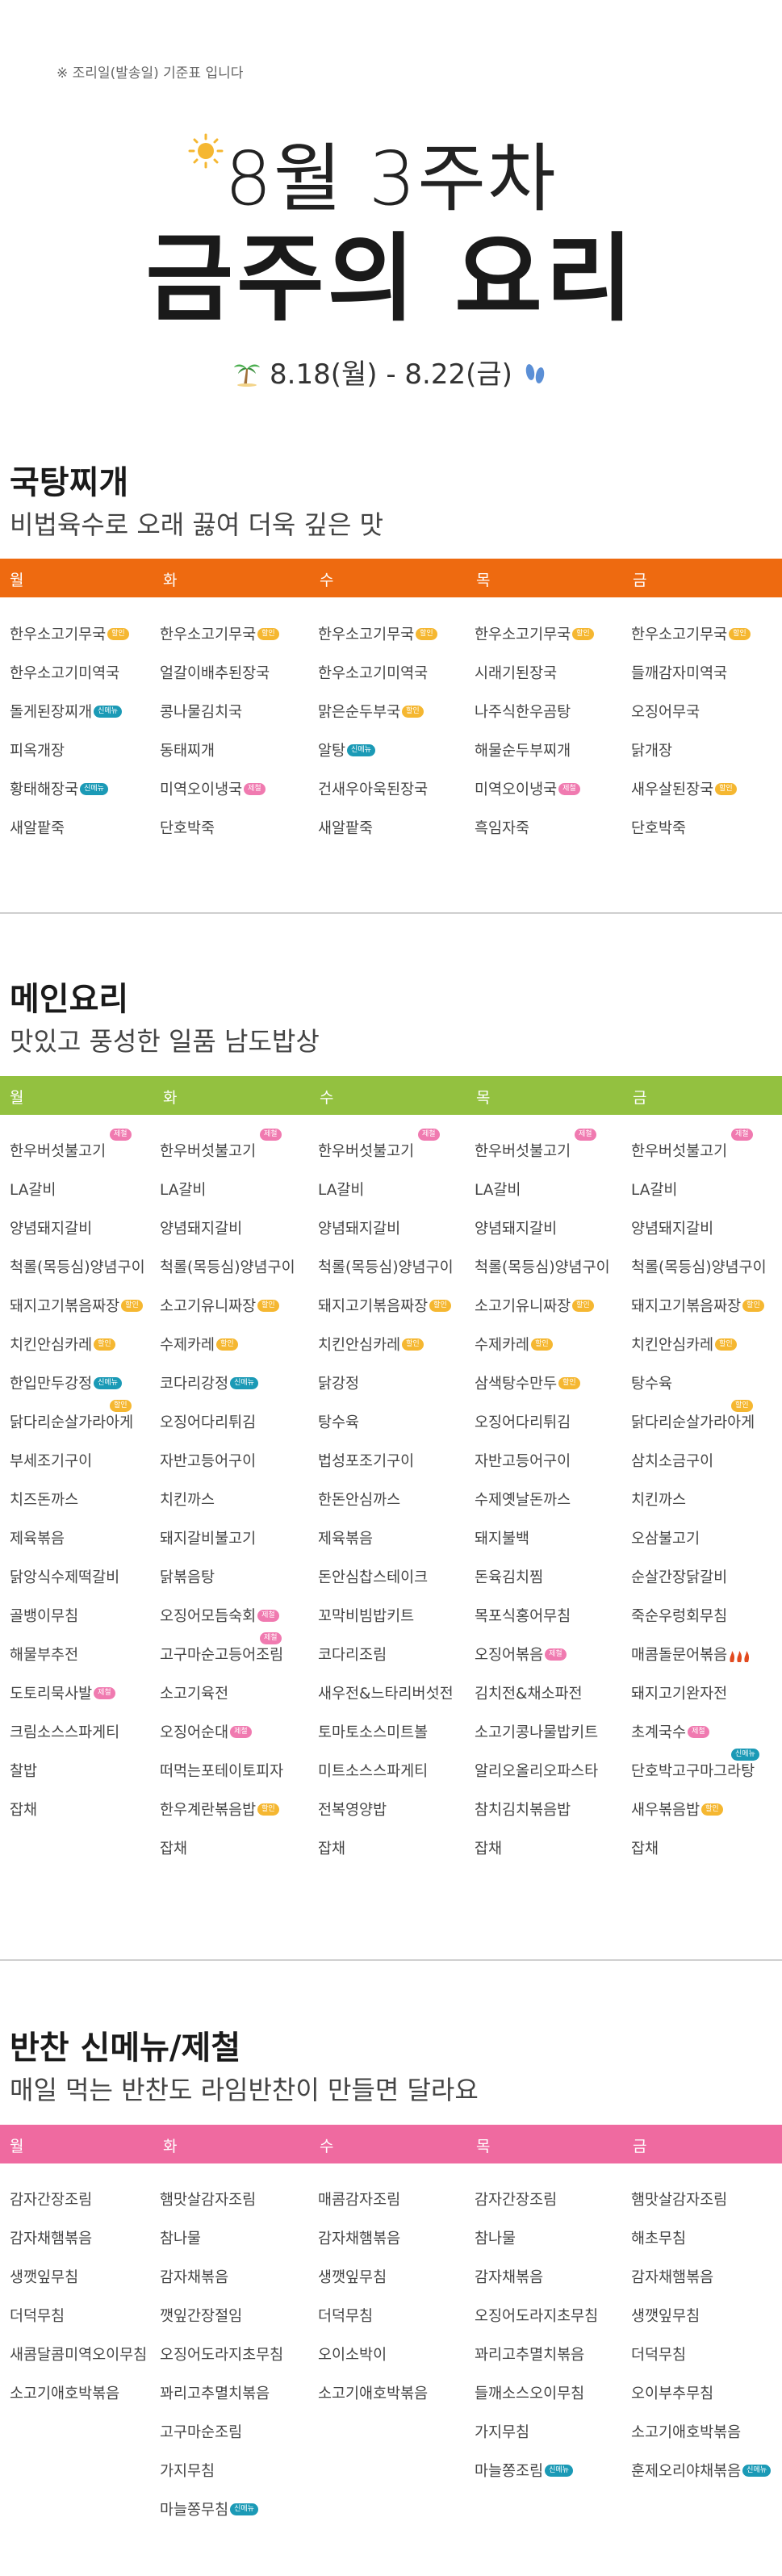  Describe the element at coordinates (502, 1345) in the screenshot. I see `menu-item-label: 수제카레` at that location.